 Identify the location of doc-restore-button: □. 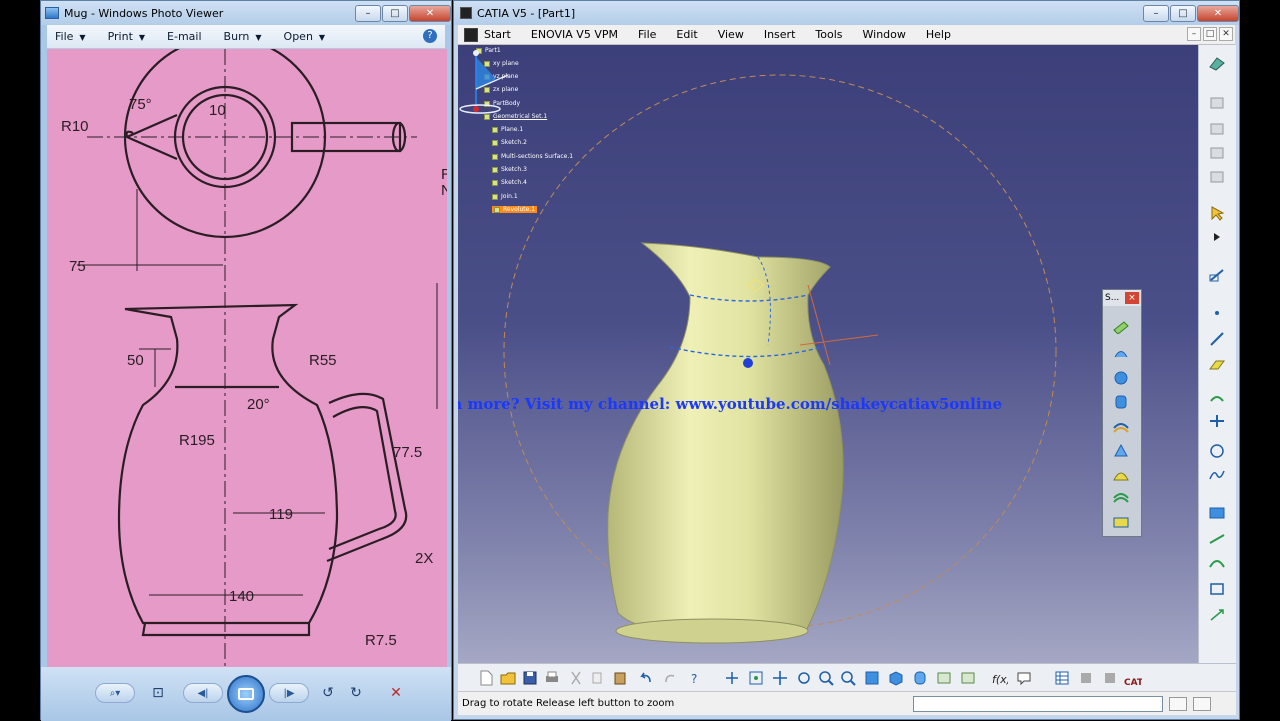
(1210, 34).